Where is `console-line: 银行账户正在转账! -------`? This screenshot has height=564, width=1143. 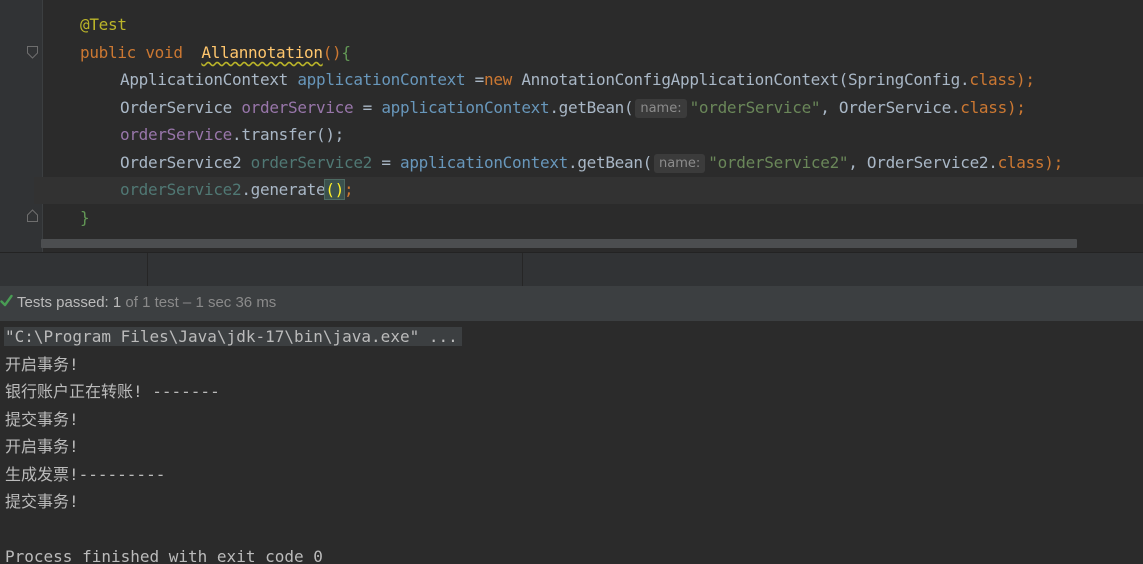
console-line: 银行账户正在转账! ------- is located at coordinates (112, 391).